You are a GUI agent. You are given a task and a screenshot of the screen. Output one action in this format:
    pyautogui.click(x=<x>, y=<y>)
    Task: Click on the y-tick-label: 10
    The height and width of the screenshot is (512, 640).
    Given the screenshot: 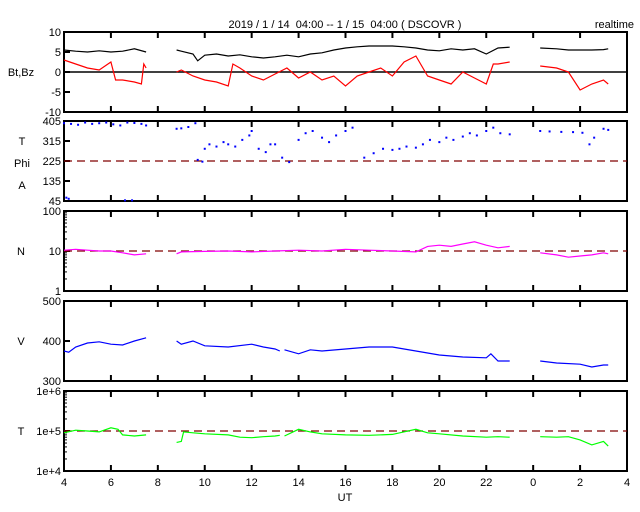 What is the action you would take?
    pyautogui.click(x=55, y=33)
    